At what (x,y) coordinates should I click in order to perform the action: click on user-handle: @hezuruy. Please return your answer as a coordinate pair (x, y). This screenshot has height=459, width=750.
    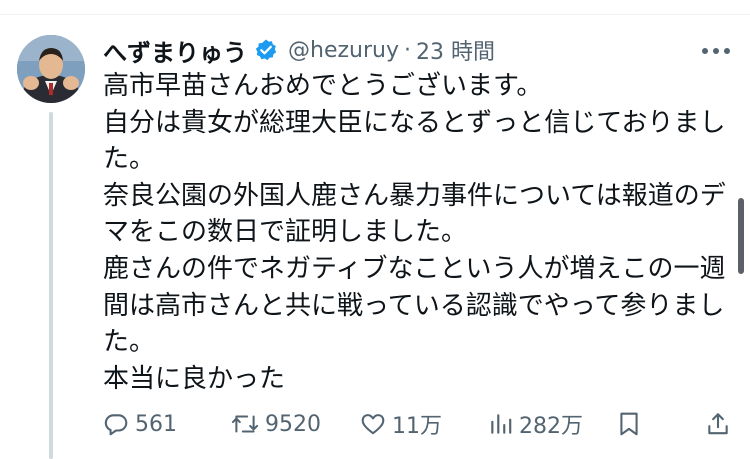
    Looking at the image, I should click on (343, 50).